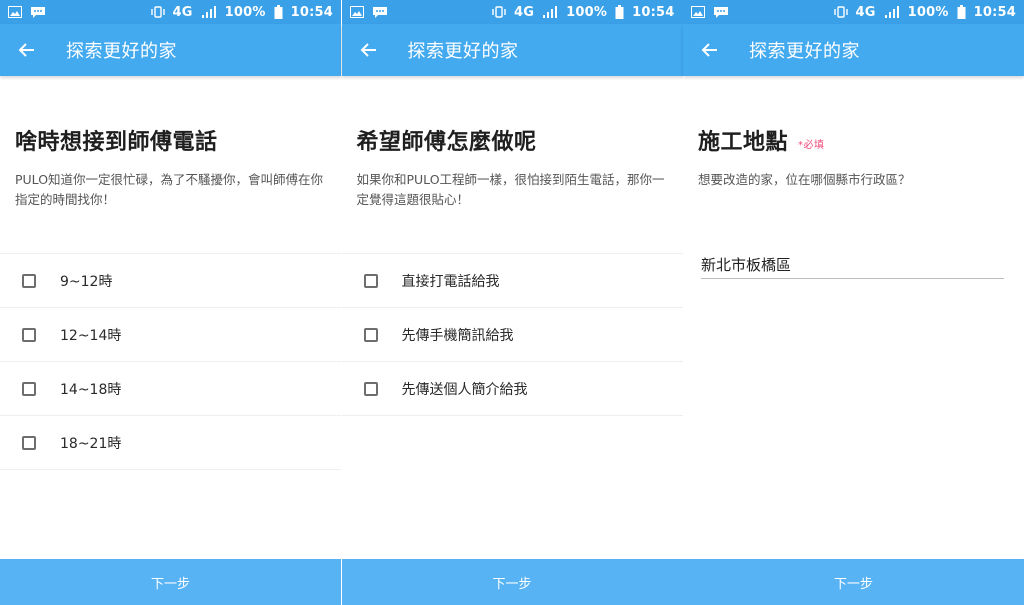  What do you see at coordinates (512, 281) in the screenshot?
I see `option-contact-method: 直接打電話給我` at bounding box center [512, 281].